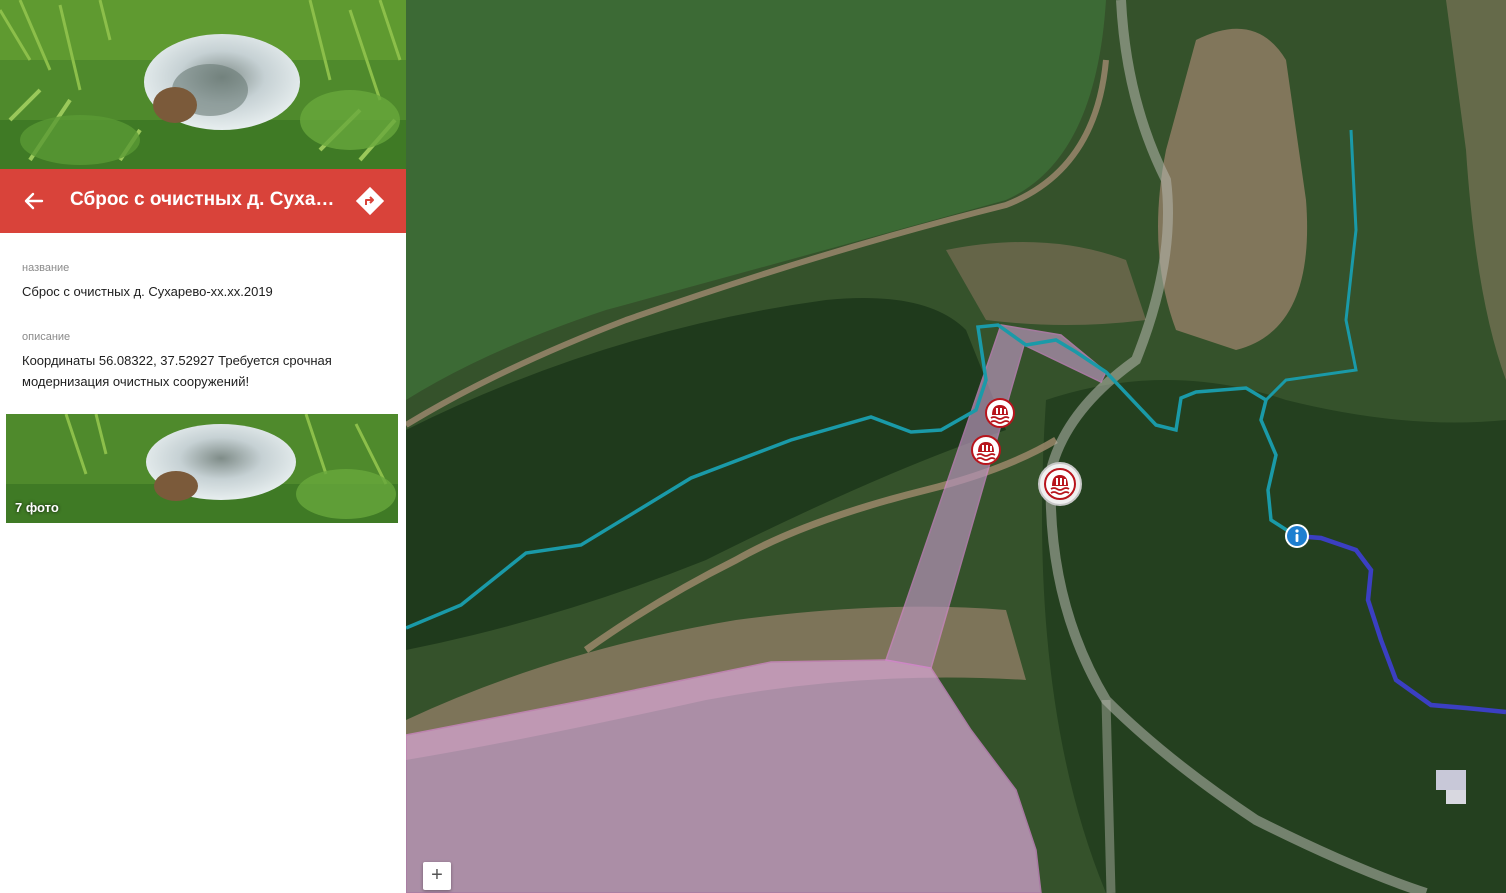 Image resolution: width=1506 pixels, height=893 pixels. Describe the element at coordinates (37, 507) in the screenshot. I see `photo-count: 7 фото` at that location.